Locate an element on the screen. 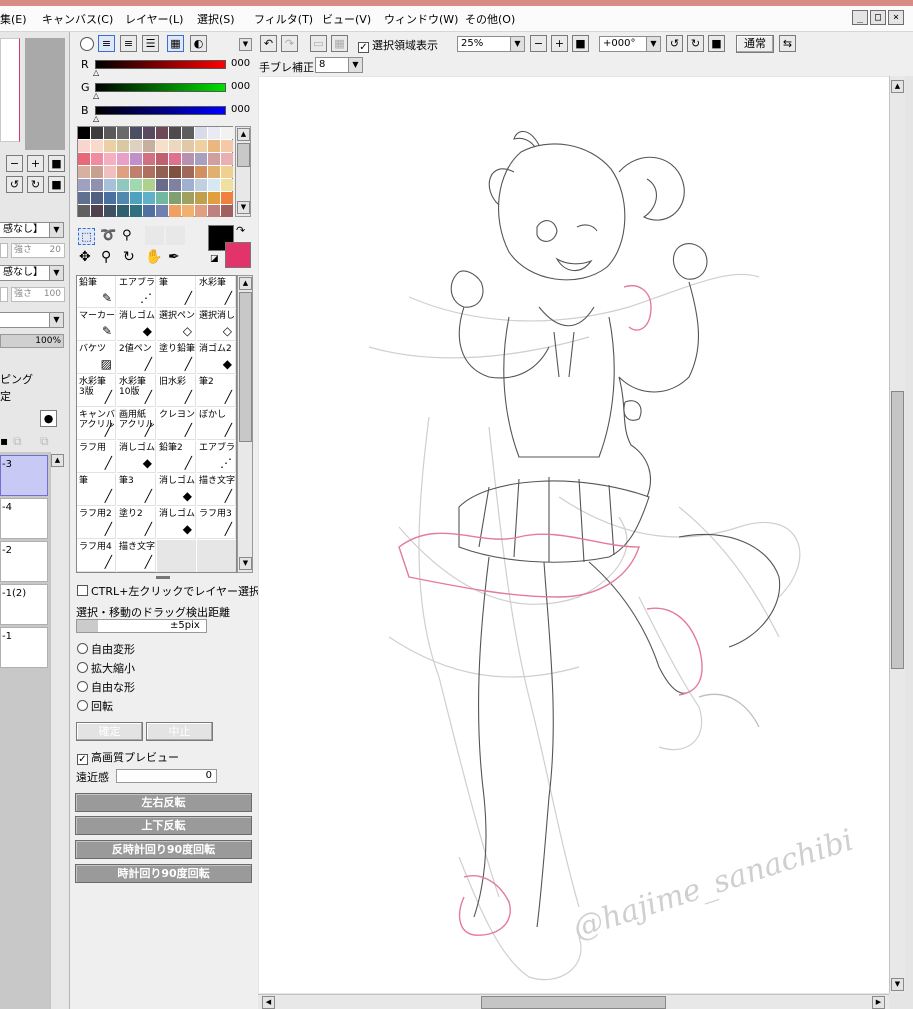  scroll-right-icon: ▶ is located at coordinates (878, 1002).